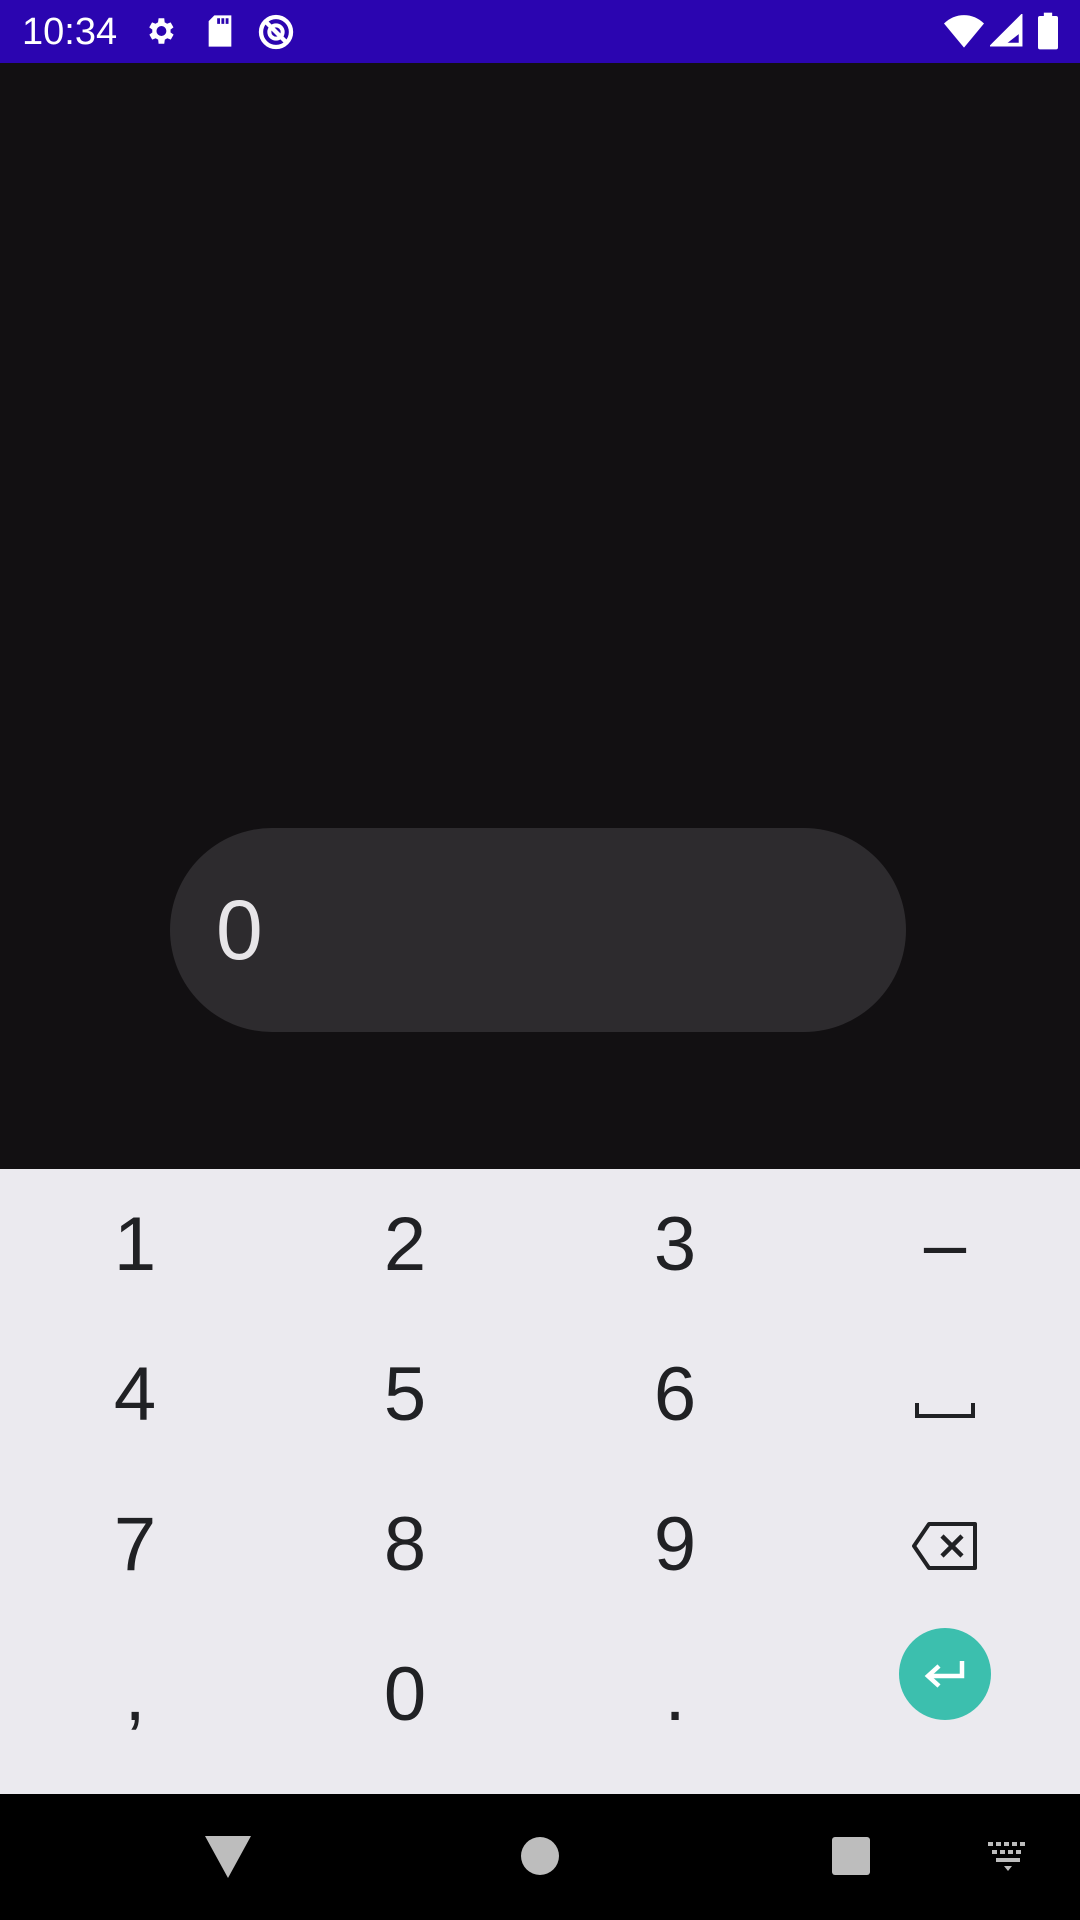 Image resolution: width=1080 pixels, height=1920 pixels. I want to click on back-icon, so click(228, 1859).